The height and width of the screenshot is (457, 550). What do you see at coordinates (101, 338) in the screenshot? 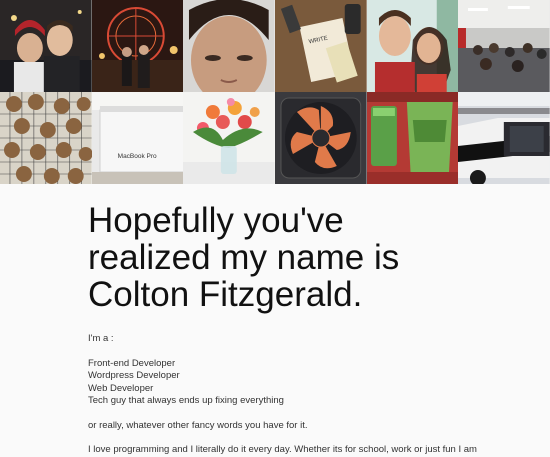
I see `intro-text: I'm a :` at bounding box center [101, 338].